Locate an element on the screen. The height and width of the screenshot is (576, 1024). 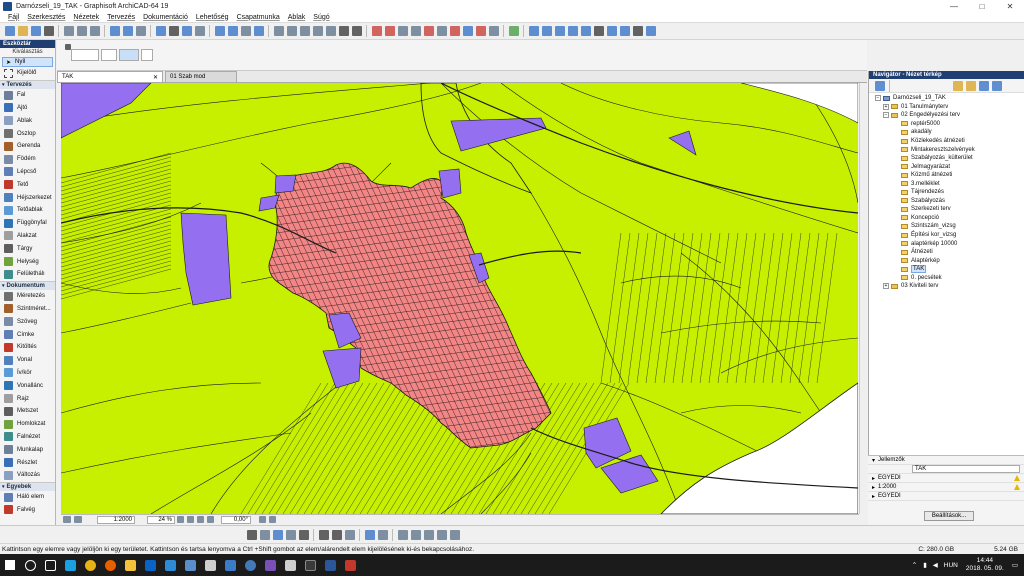
project-map-icon is located at coordinates (879, 85).